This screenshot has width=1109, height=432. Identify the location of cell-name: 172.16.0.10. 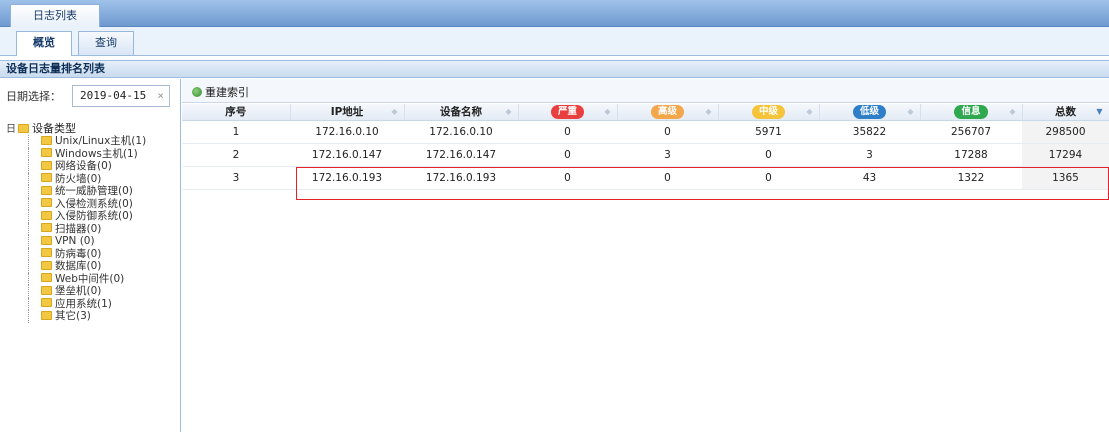
(461, 132).